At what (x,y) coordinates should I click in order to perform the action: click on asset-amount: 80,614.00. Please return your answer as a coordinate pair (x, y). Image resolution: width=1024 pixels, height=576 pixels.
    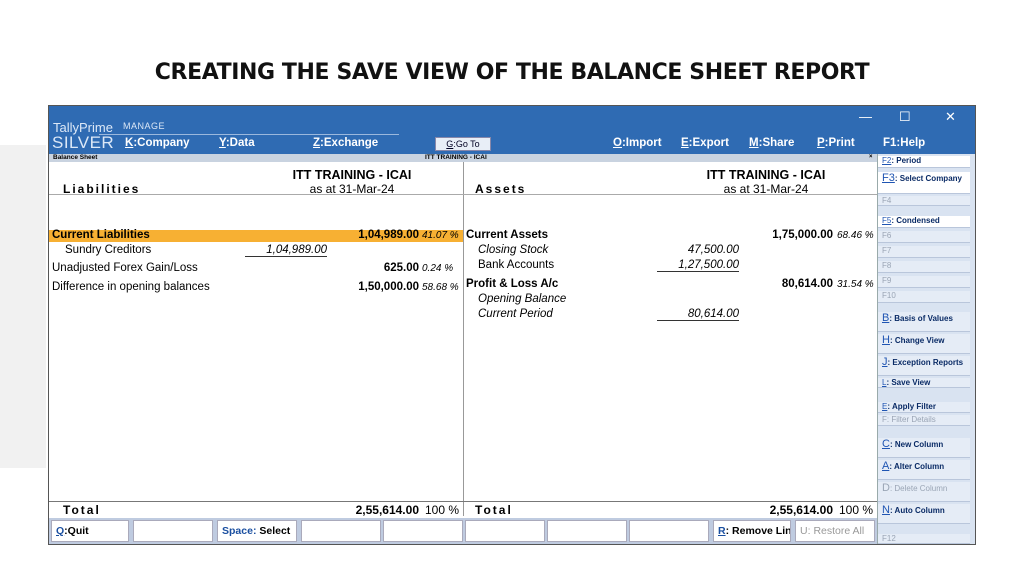
    Looking at the image, I should click on (807, 284).